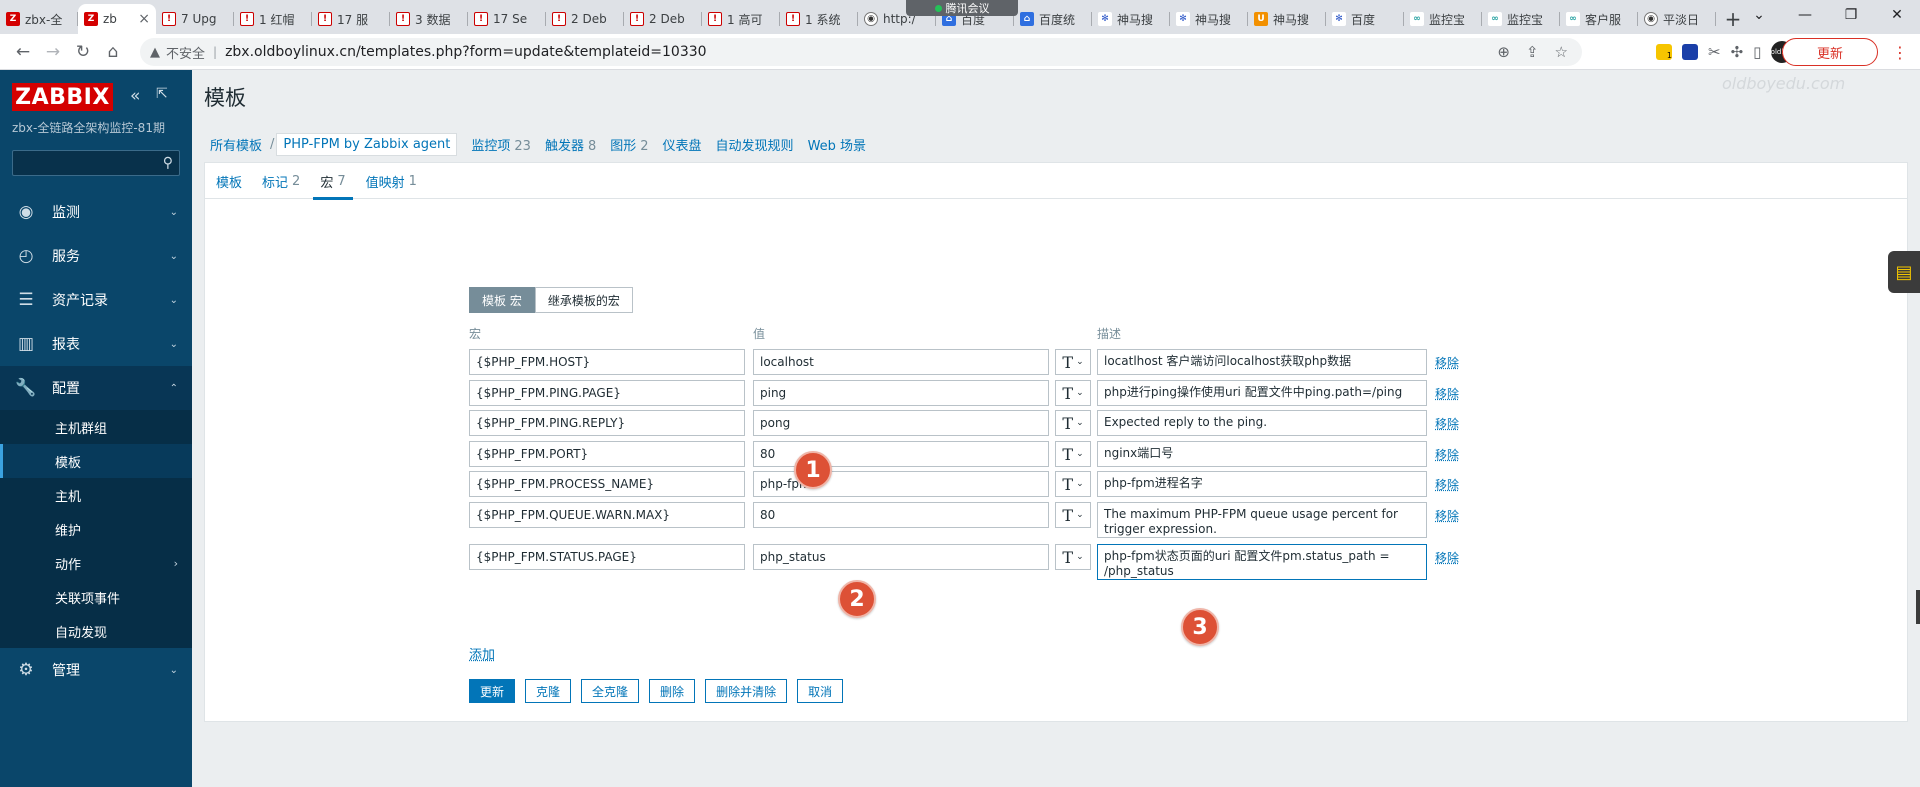 The width and height of the screenshot is (1920, 787). I want to click on menu-item-reports: ▥ 报表 ⌄, so click(96, 344).